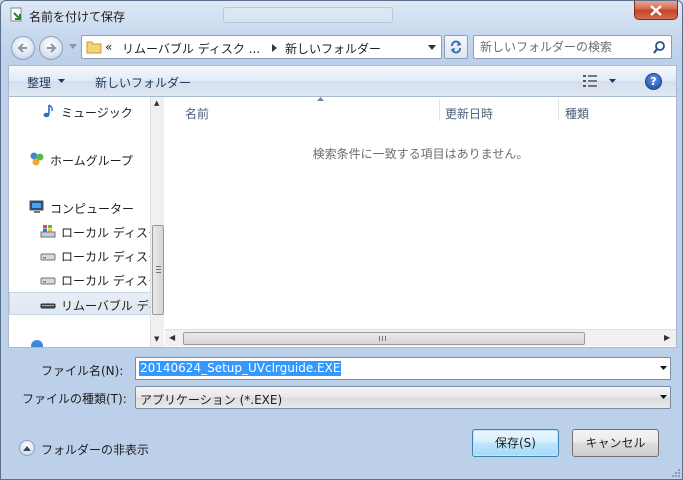  I want to click on sidebar-scrollbar: ▲ ▼, so click(157, 222).